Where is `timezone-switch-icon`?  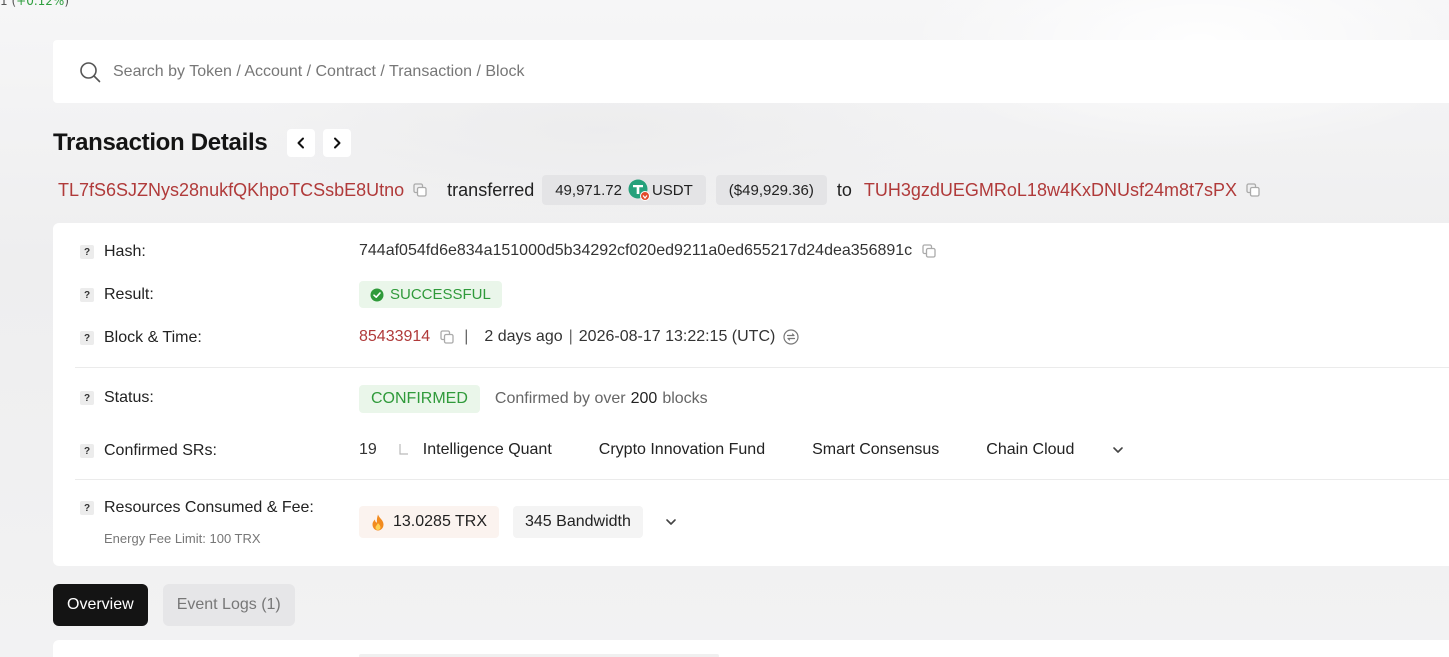
timezone-switch-icon is located at coordinates (791, 337).